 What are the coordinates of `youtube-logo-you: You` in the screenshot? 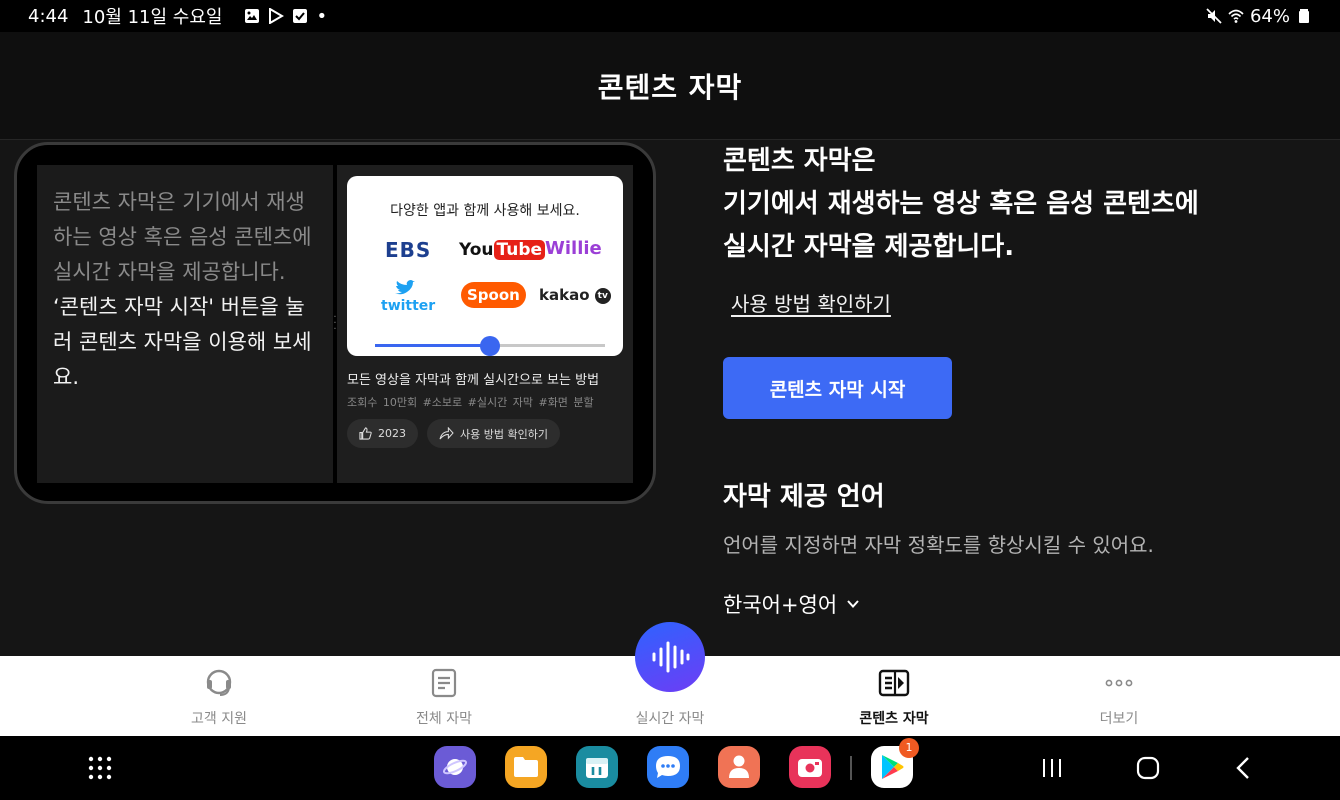 It's located at (476, 250).